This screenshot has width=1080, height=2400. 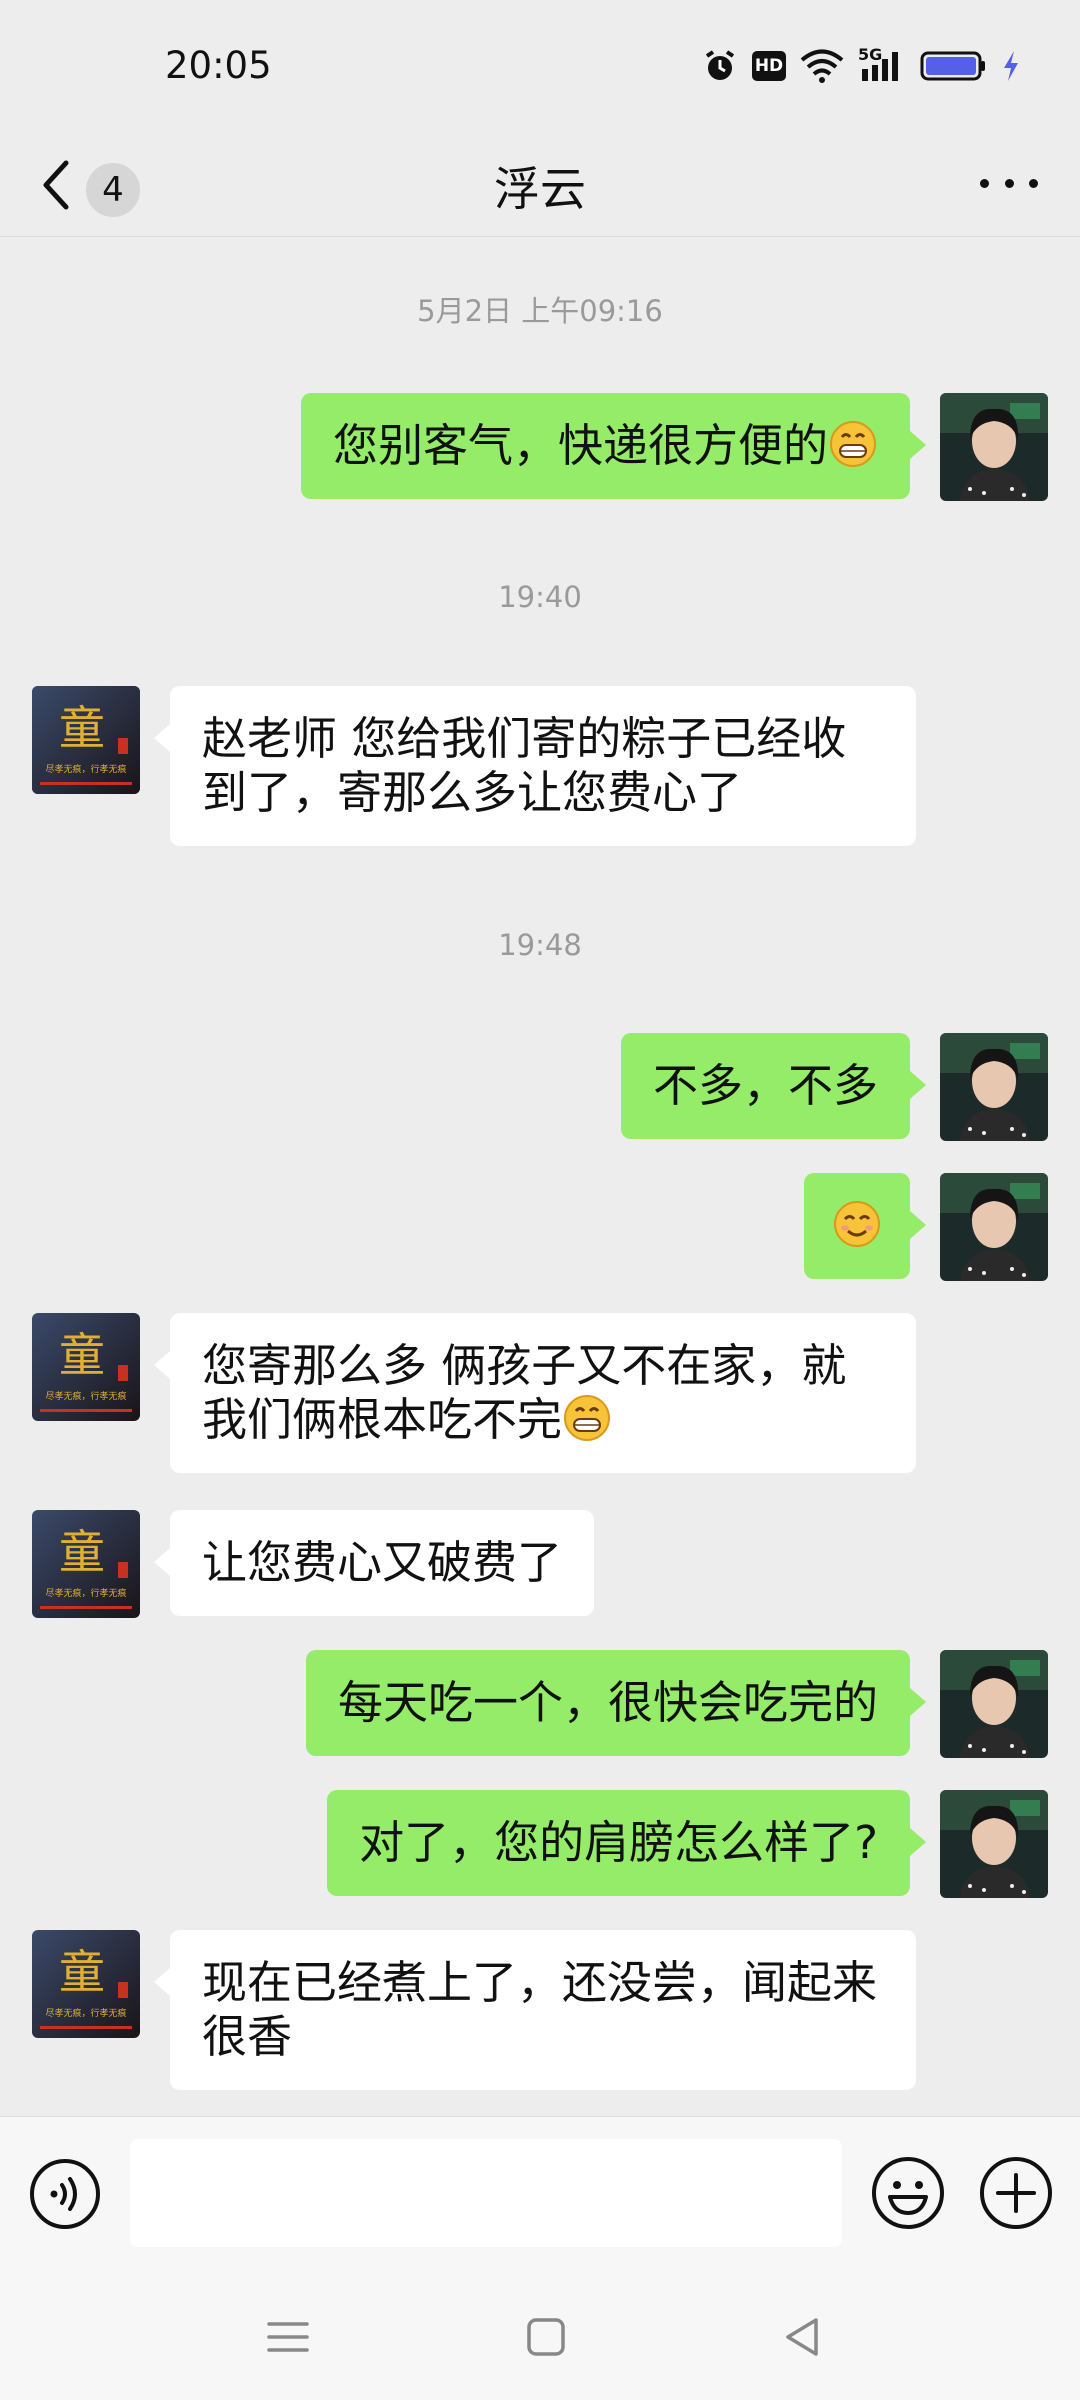 I want to click on contact-message-bubble: 赵老师 您给我们寄的粽子已经收 到了，寄那么多让您费心了, so click(x=535, y=766).